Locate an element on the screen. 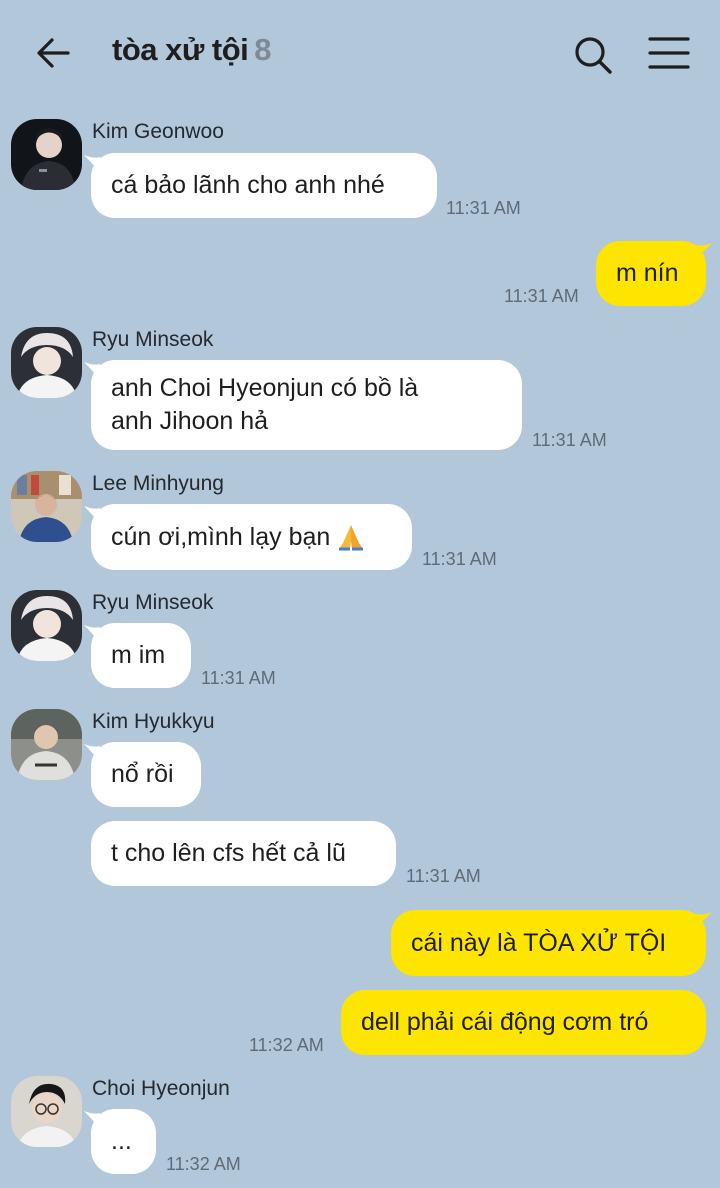 The height and width of the screenshot is (1188, 720). message-bubble: anh Choi Hyeonjun có bồ là anh Jihoon hả is located at coordinates (306, 405).